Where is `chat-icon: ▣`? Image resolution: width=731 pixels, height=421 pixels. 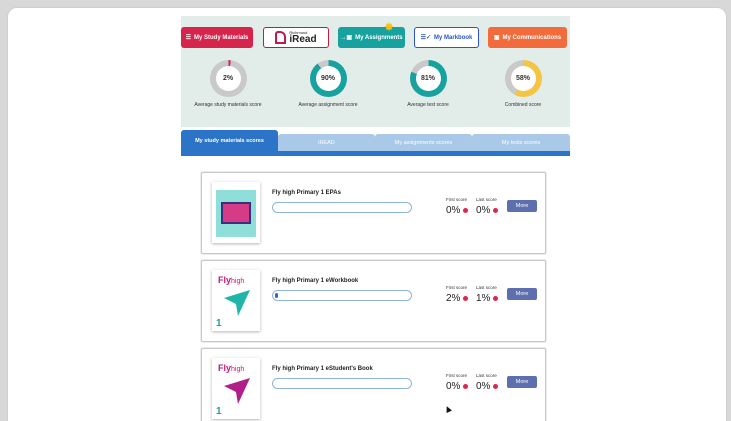 chat-icon: ▣ is located at coordinates (496, 38).